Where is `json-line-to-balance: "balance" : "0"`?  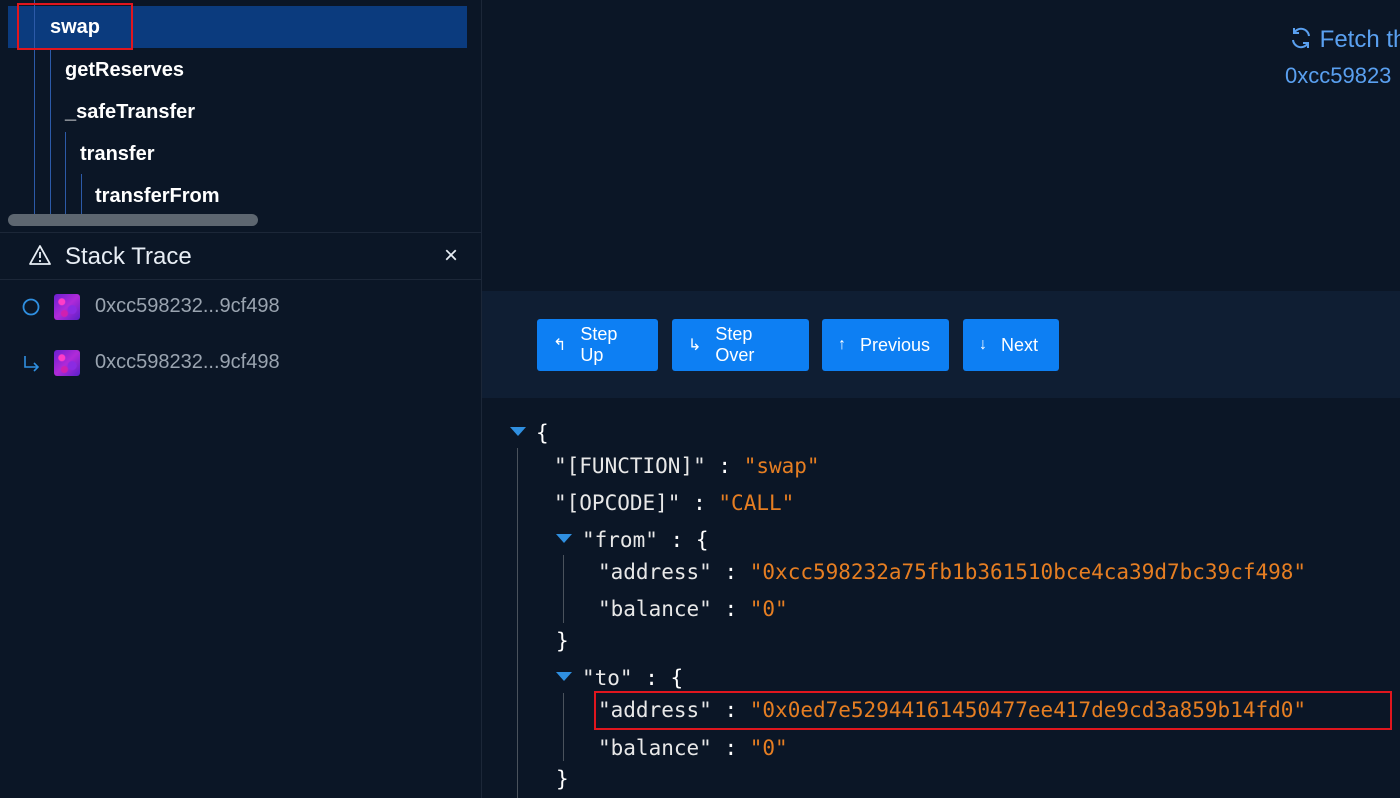 json-line-to-balance: "balance" : "0" is located at coordinates (693, 748).